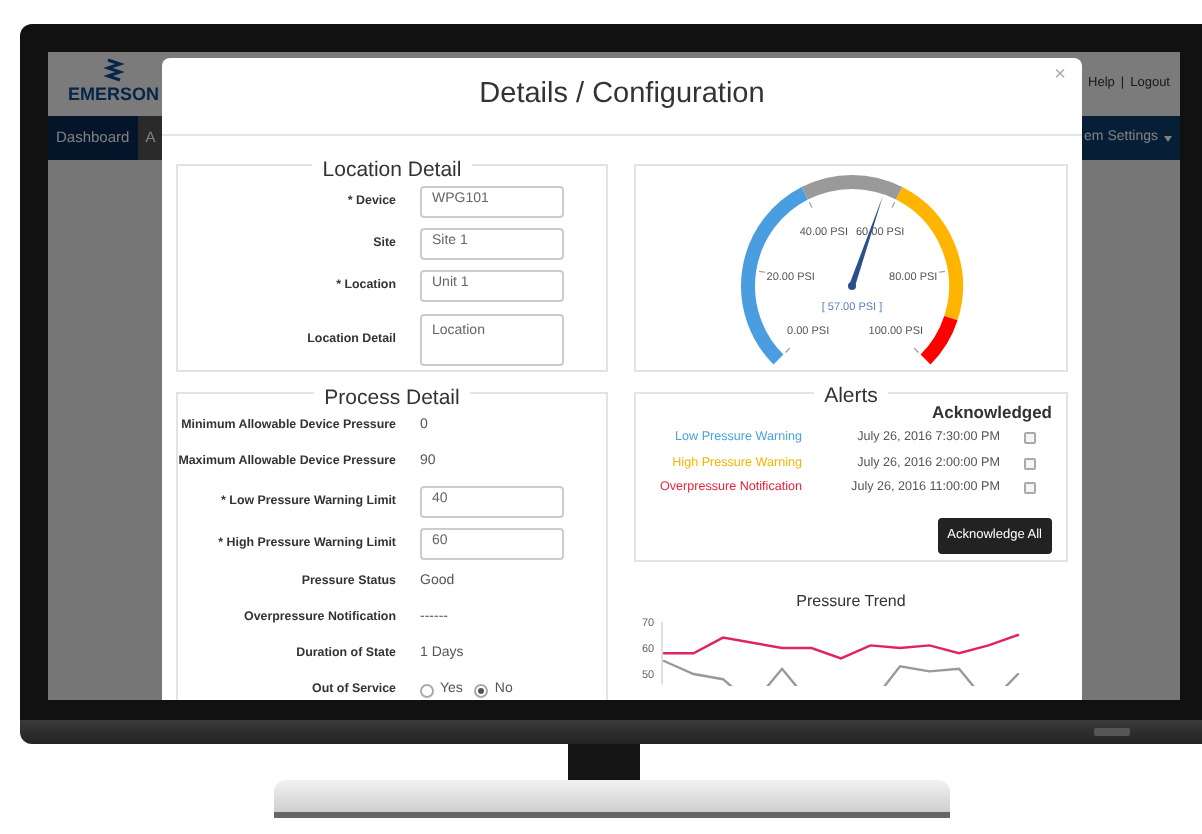  Describe the element at coordinates (392, 170) in the screenshot. I see `section-title: Location Detail` at that location.